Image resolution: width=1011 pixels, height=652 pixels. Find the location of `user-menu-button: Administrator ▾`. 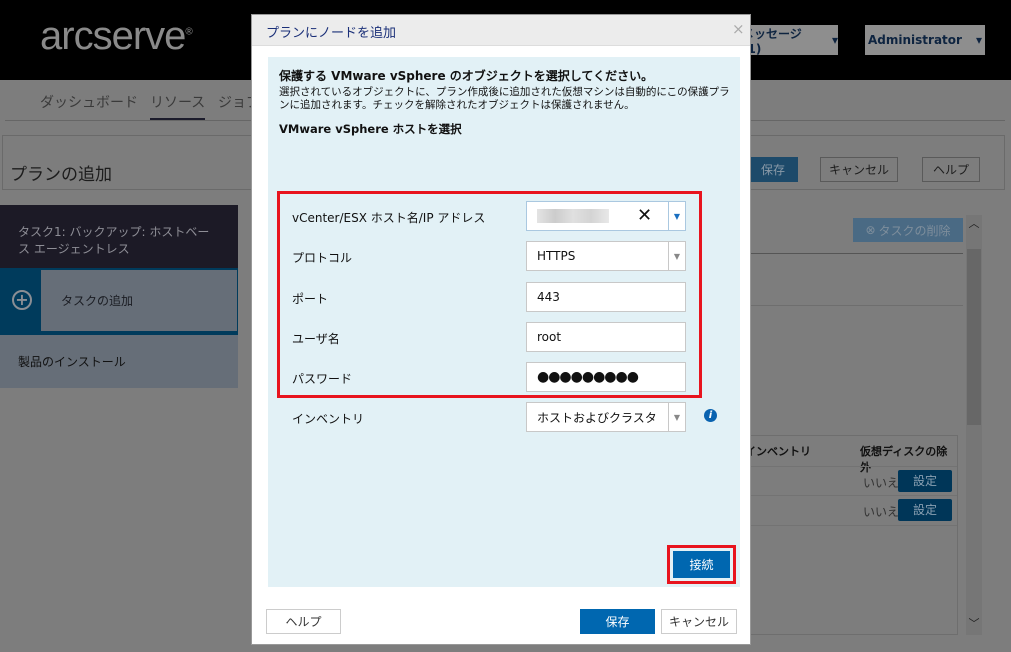

user-menu-button: Administrator ▾ is located at coordinates (925, 40).